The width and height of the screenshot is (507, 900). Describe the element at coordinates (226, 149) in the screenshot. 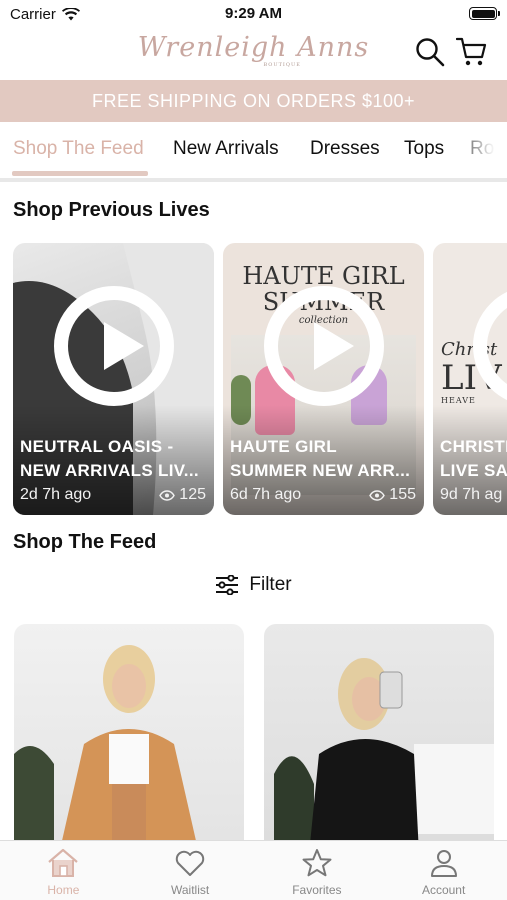

I see `tab-new-arrivals: New Arrivals` at that location.